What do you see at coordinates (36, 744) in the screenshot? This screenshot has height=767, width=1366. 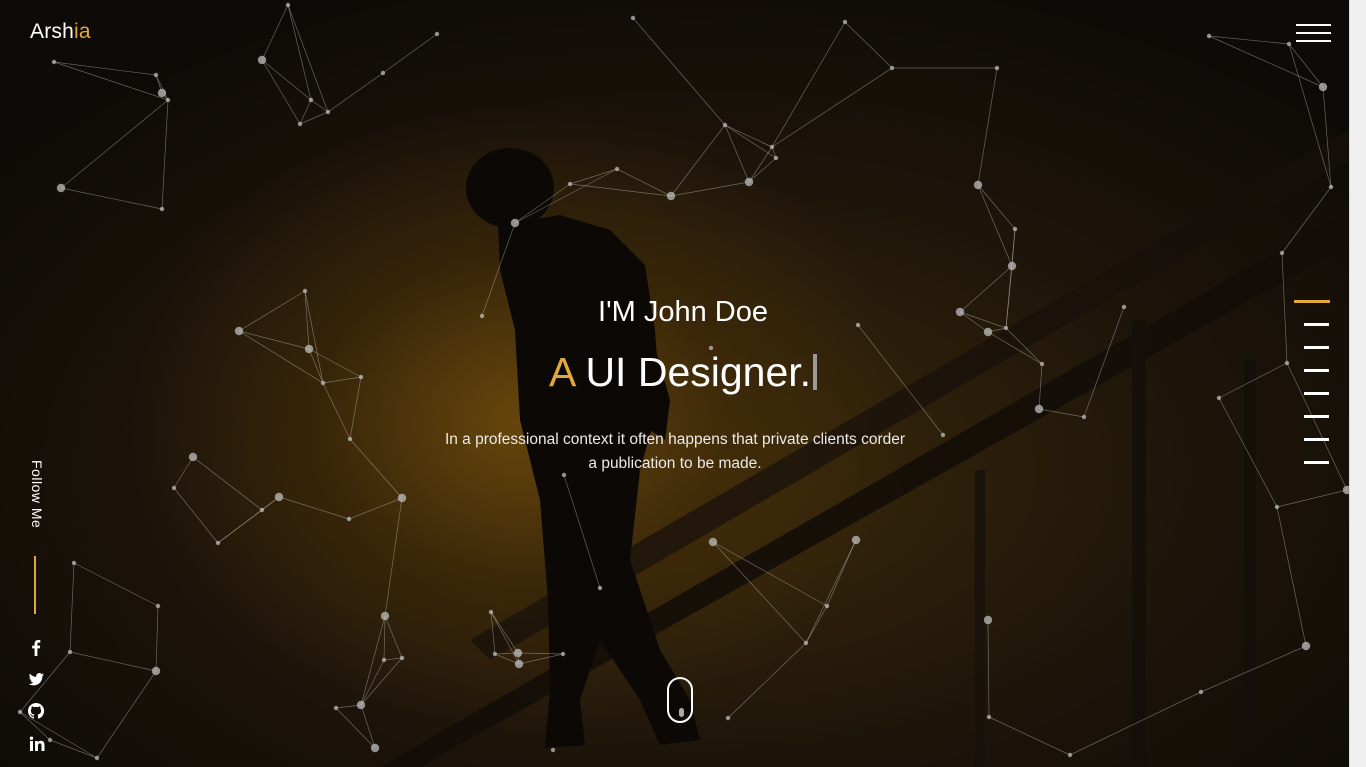 I see `linkedin-icon` at bounding box center [36, 744].